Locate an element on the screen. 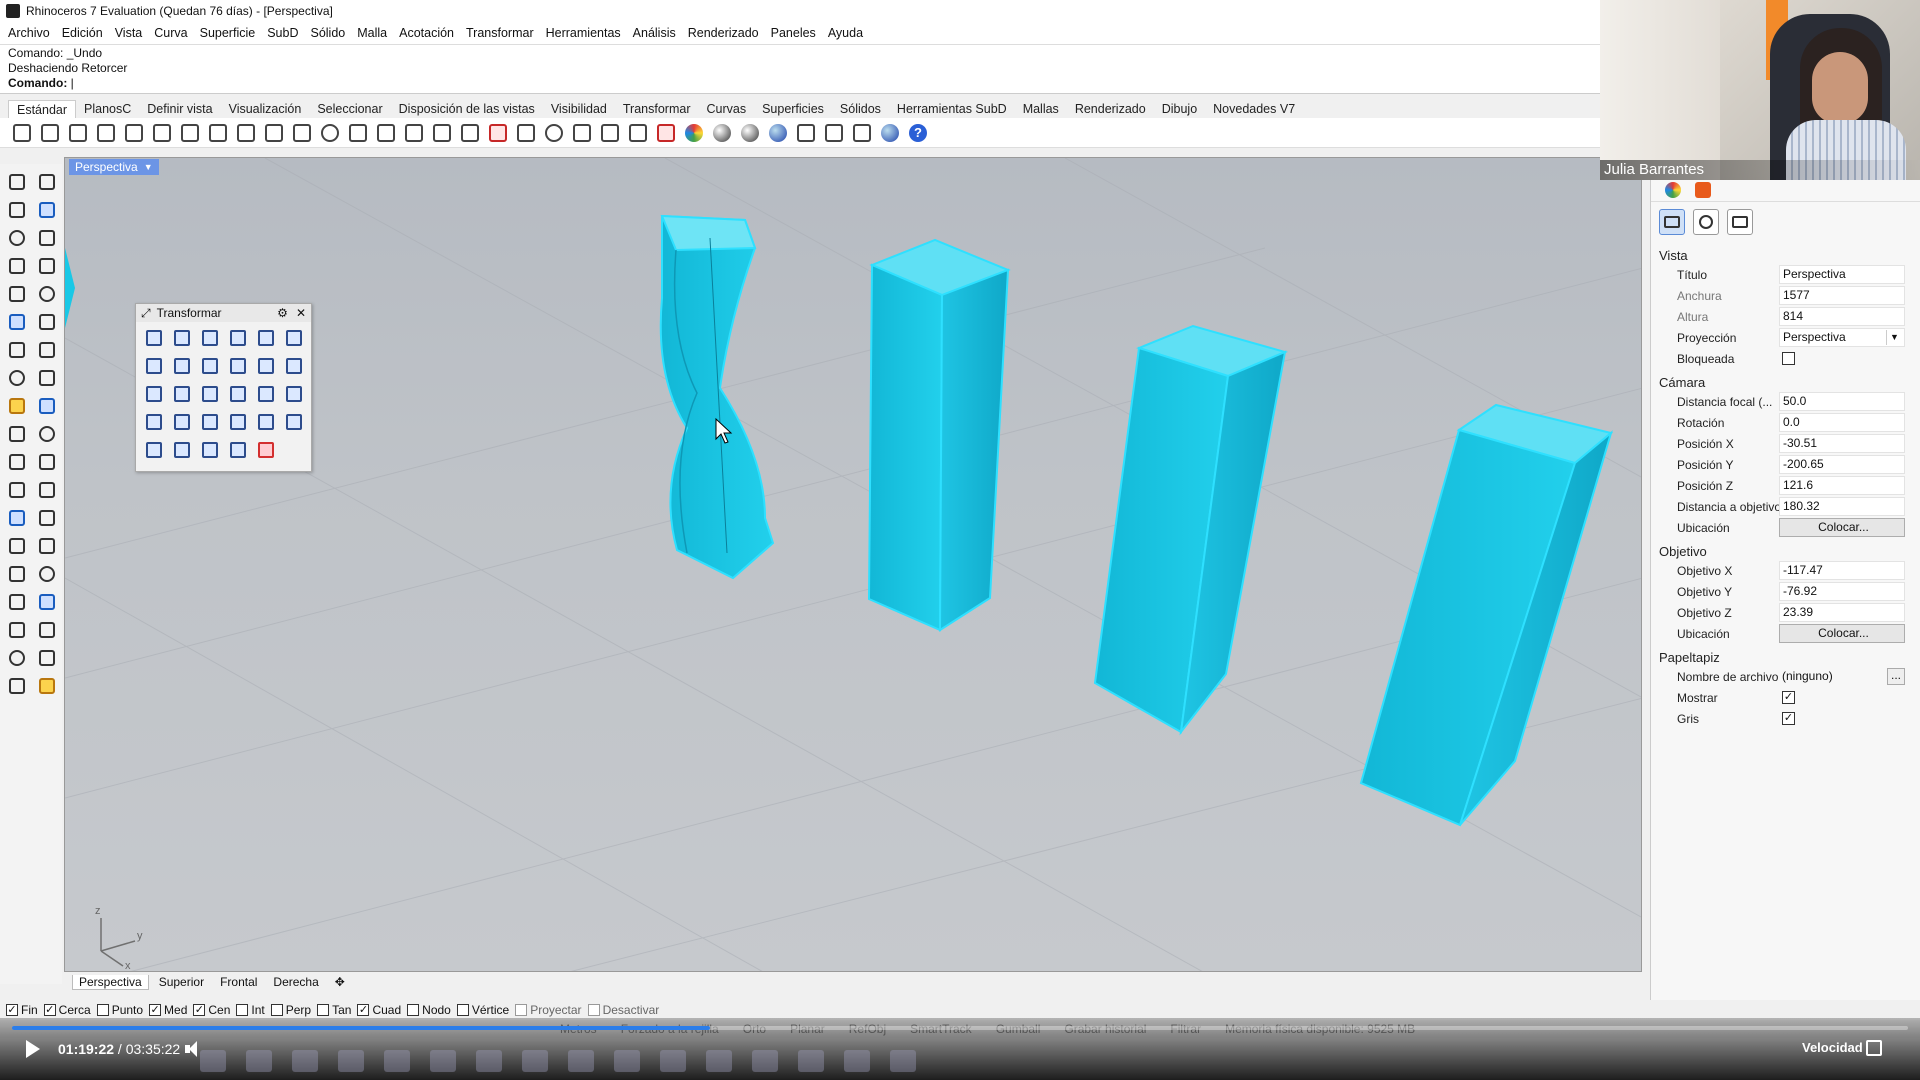 This screenshot has width=1920, height=1080. osnap-item: Desactivar is located at coordinates (623, 1010).